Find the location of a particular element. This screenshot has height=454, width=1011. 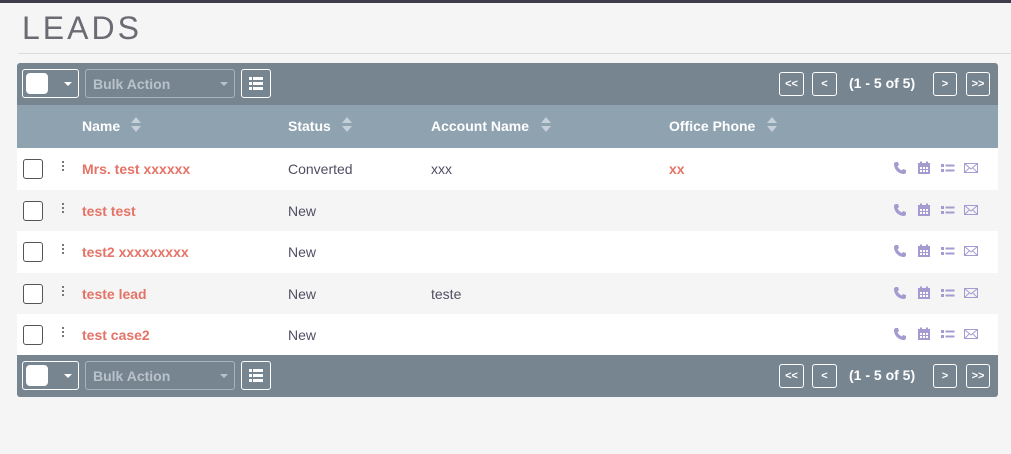

lead-name-link: teste lead is located at coordinates (114, 294).